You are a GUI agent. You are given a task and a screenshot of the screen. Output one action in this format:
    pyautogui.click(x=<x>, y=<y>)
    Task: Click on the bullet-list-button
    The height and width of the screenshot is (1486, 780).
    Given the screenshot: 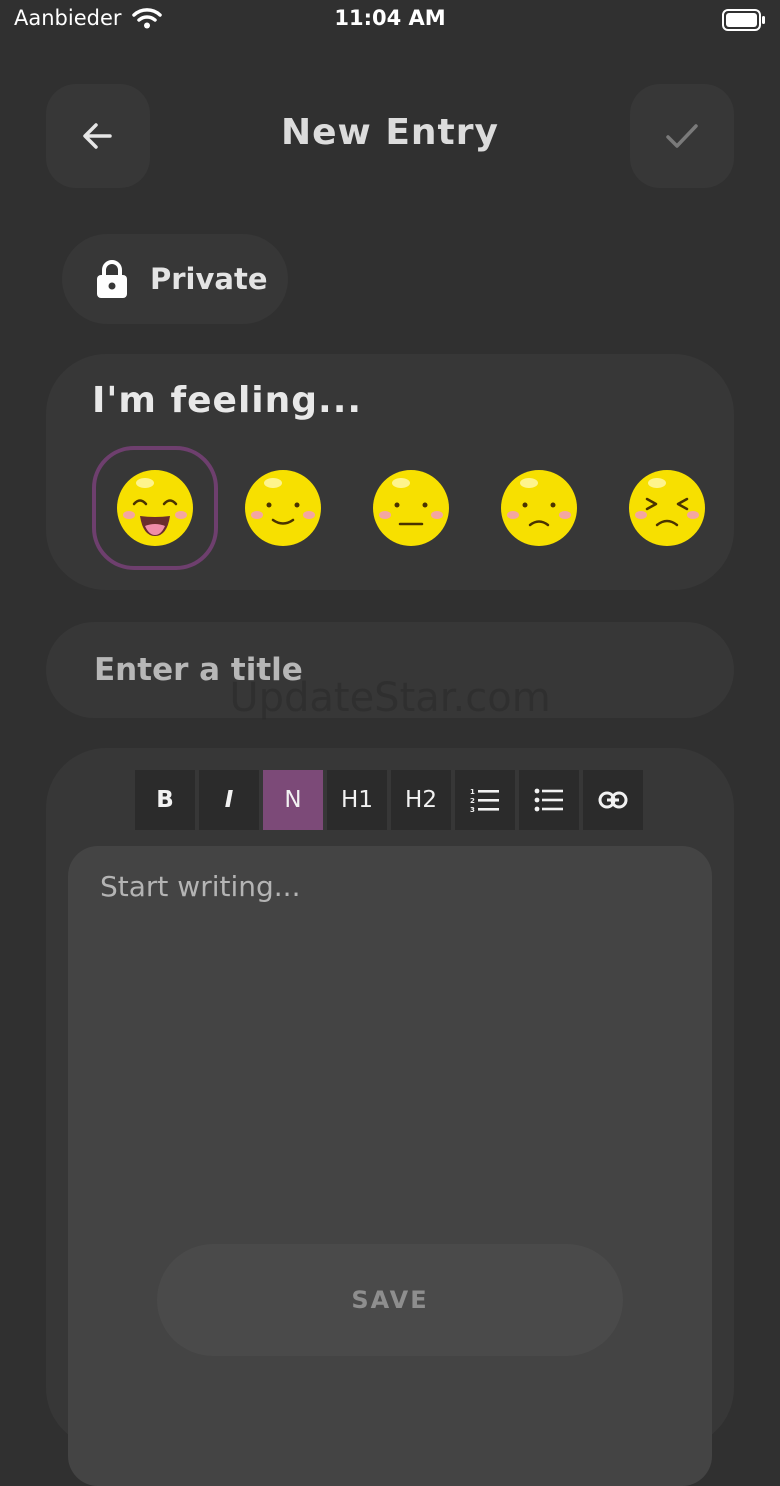 What is the action you would take?
    pyautogui.click(x=549, y=800)
    